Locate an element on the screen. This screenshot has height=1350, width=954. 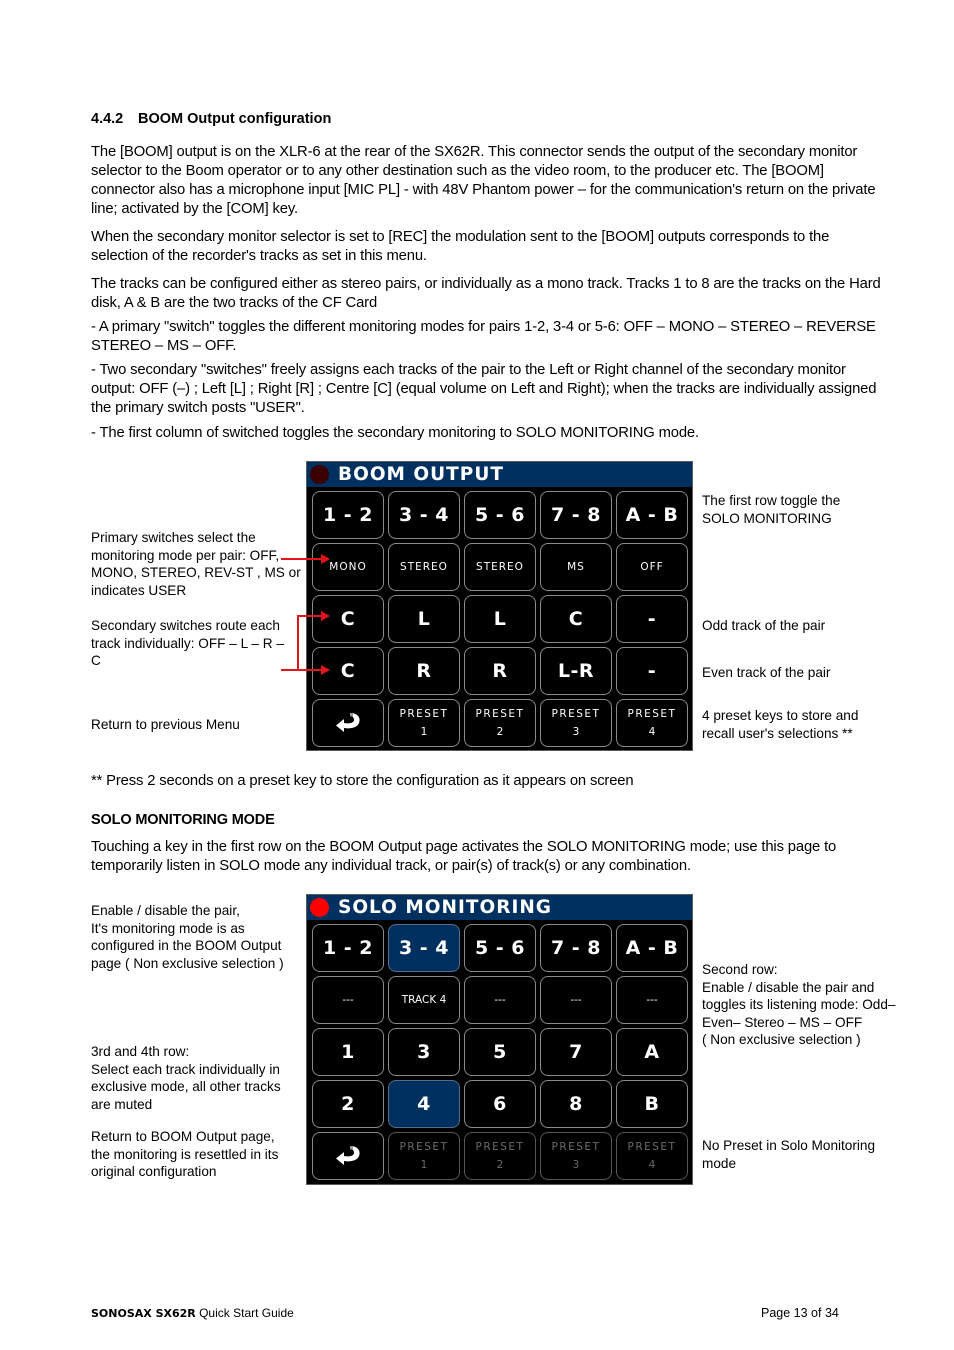
odd-track-switch-5: L is located at coordinates (500, 619).